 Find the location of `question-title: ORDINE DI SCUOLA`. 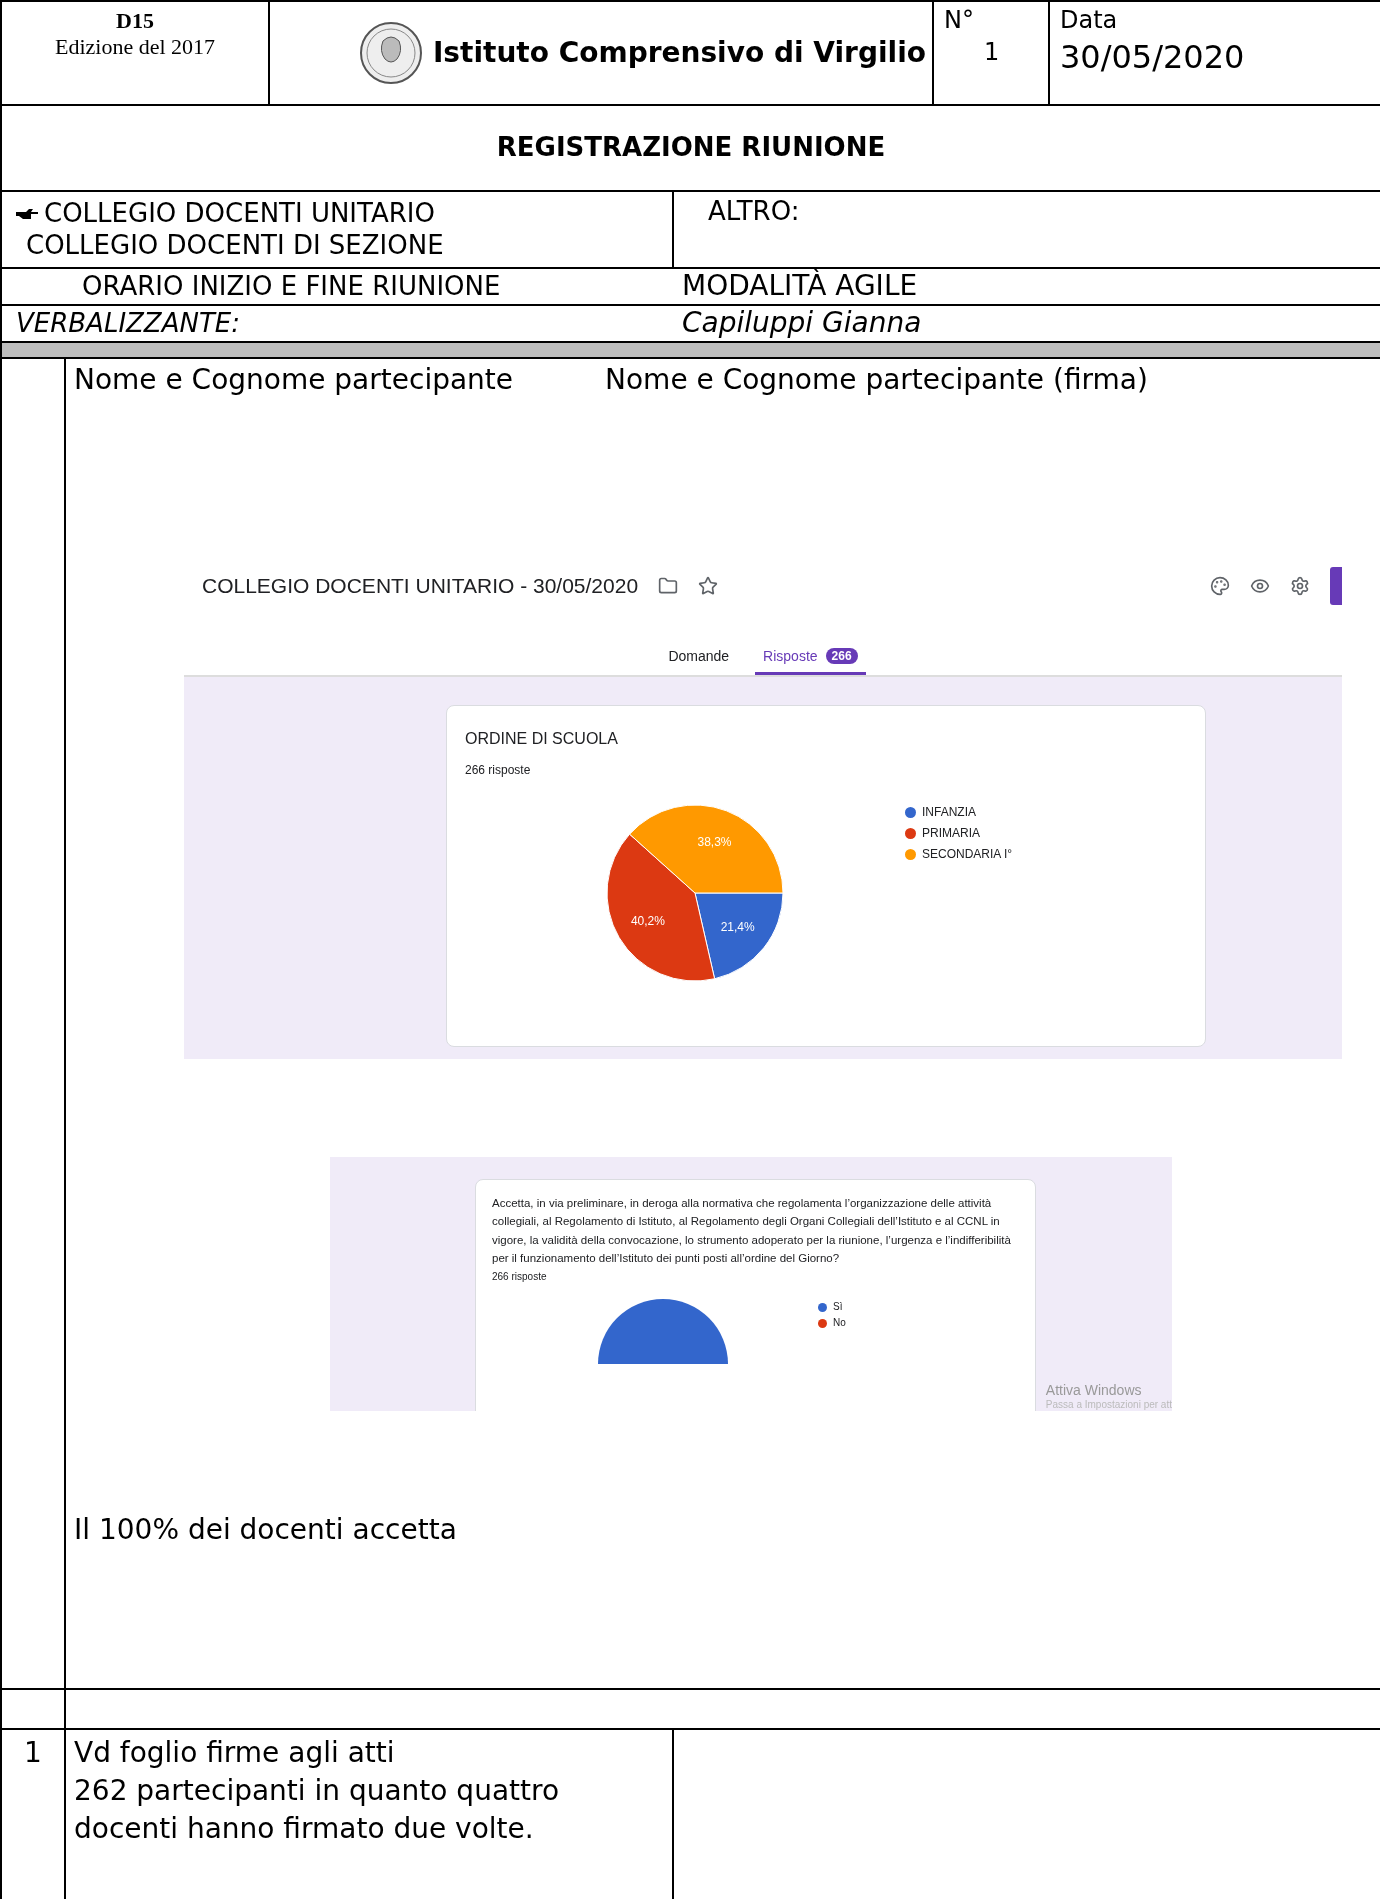

question-title: ORDINE DI SCUOLA is located at coordinates (542, 738).